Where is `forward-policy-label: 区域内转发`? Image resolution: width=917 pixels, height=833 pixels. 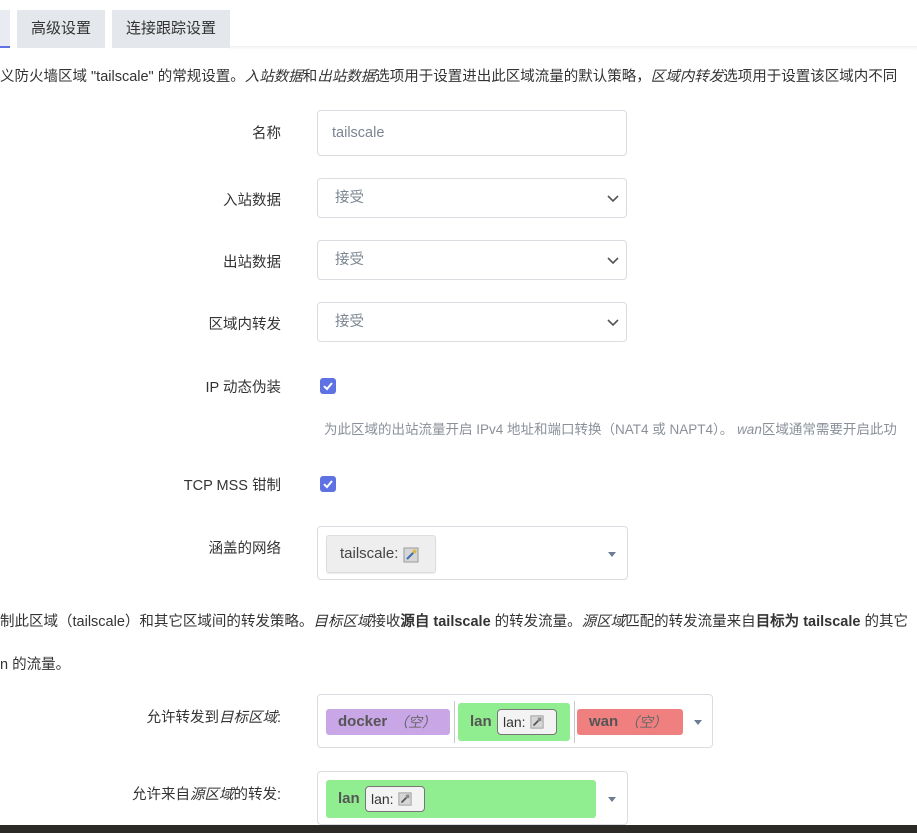 forward-policy-label: 区域内转发 is located at coordinates (245, 325).